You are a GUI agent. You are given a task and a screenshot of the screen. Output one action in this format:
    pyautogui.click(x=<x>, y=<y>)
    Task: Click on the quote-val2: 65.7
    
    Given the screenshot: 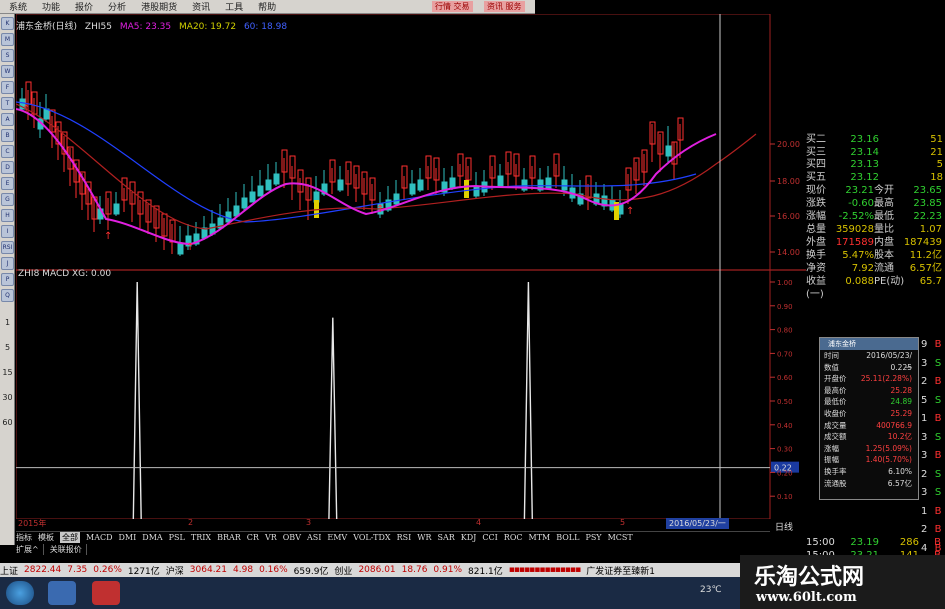 What is the action you would take?
    pyautogui.click(x=930, y=281)
    